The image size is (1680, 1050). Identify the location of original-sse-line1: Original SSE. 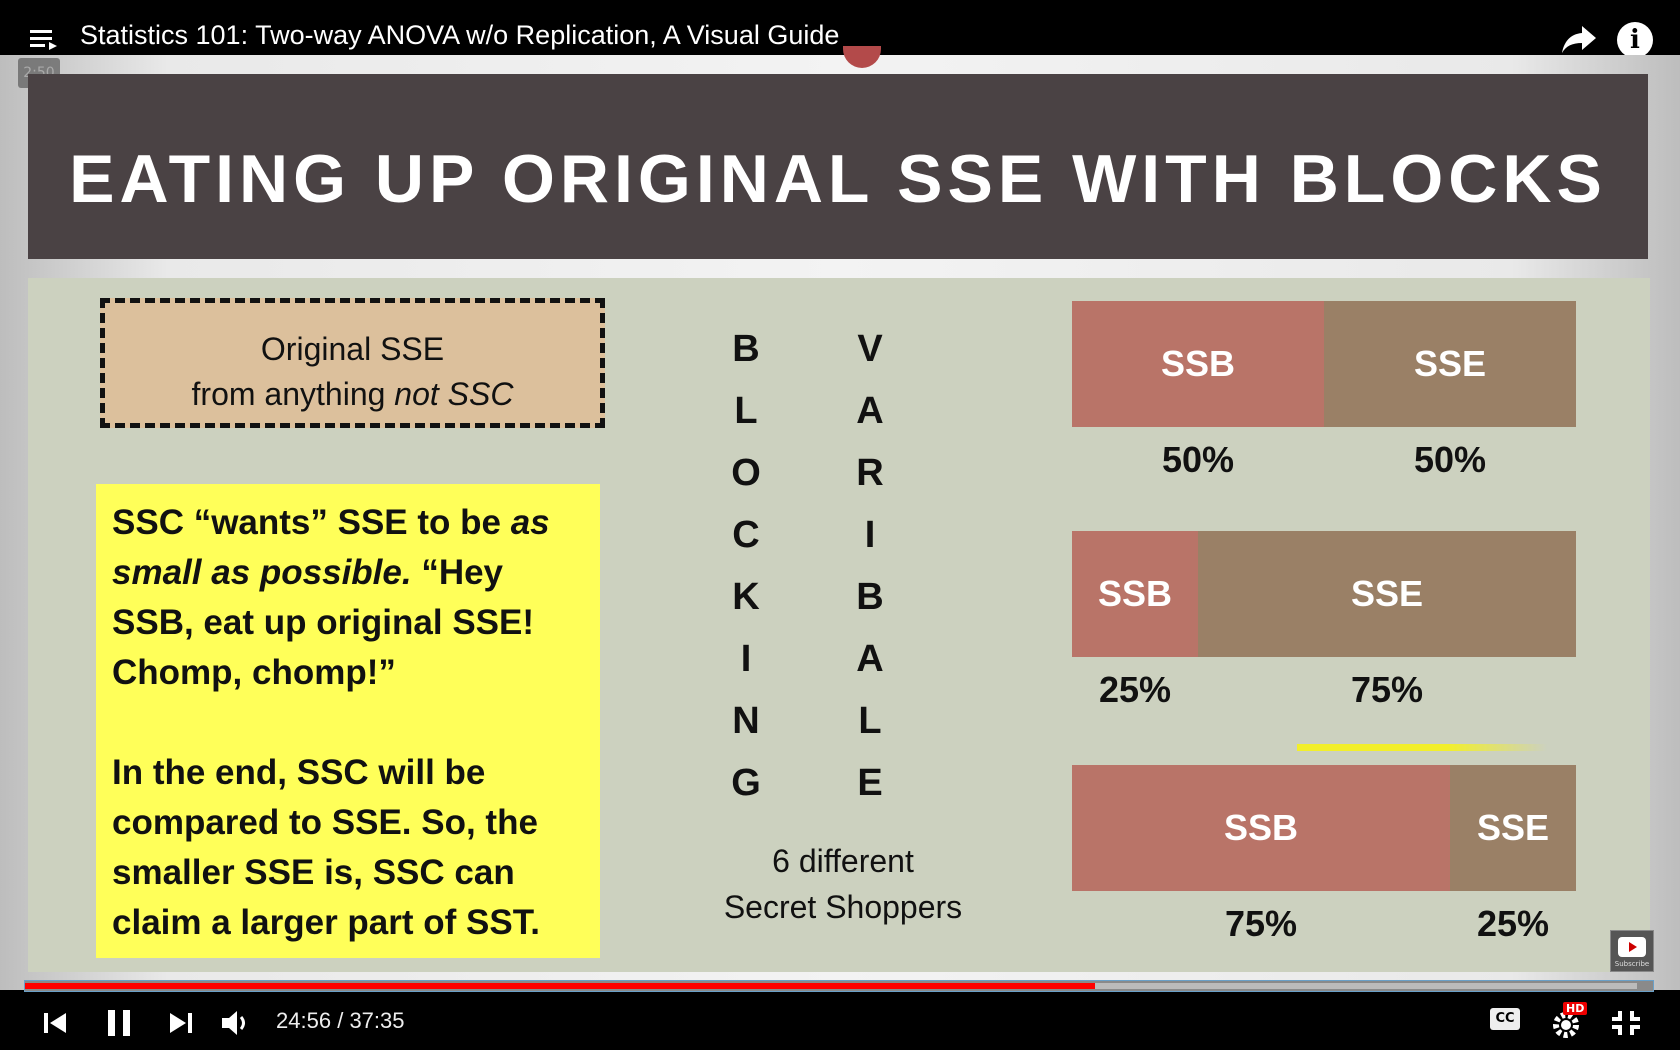
(352, 349).